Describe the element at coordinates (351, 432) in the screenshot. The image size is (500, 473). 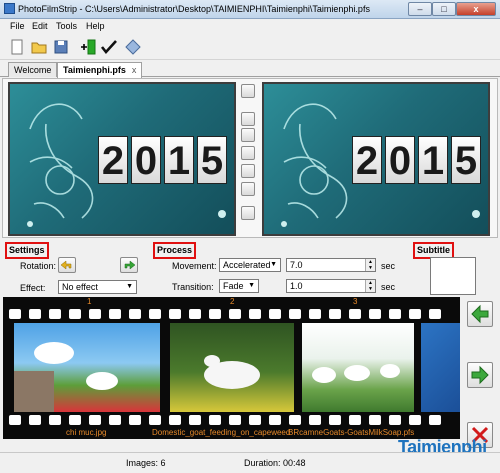
I see `frame-filename: BRcamneGoats-GoatsMilkSoap.pfs` at that location.